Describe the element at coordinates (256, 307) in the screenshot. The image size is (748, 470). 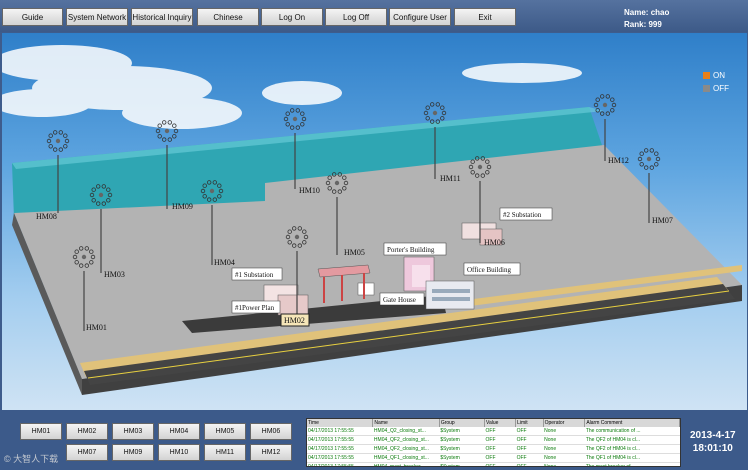
I see `label-powerplan: #1Power Plan` at that location.